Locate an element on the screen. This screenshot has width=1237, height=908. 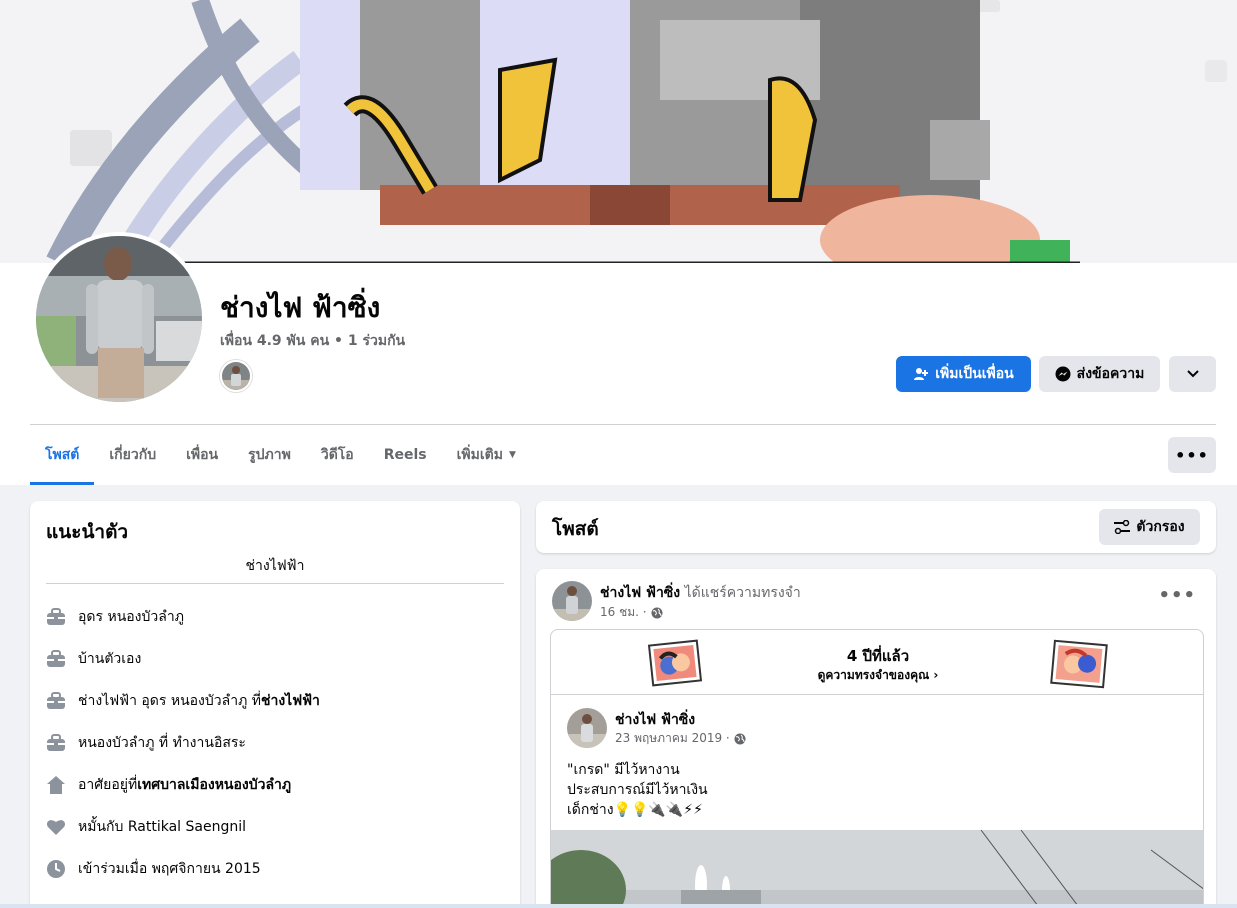
friends-count: เพื่อน 4.9 พัน คน • 1 ร่วมกัน is located at coordinates (312, 341).